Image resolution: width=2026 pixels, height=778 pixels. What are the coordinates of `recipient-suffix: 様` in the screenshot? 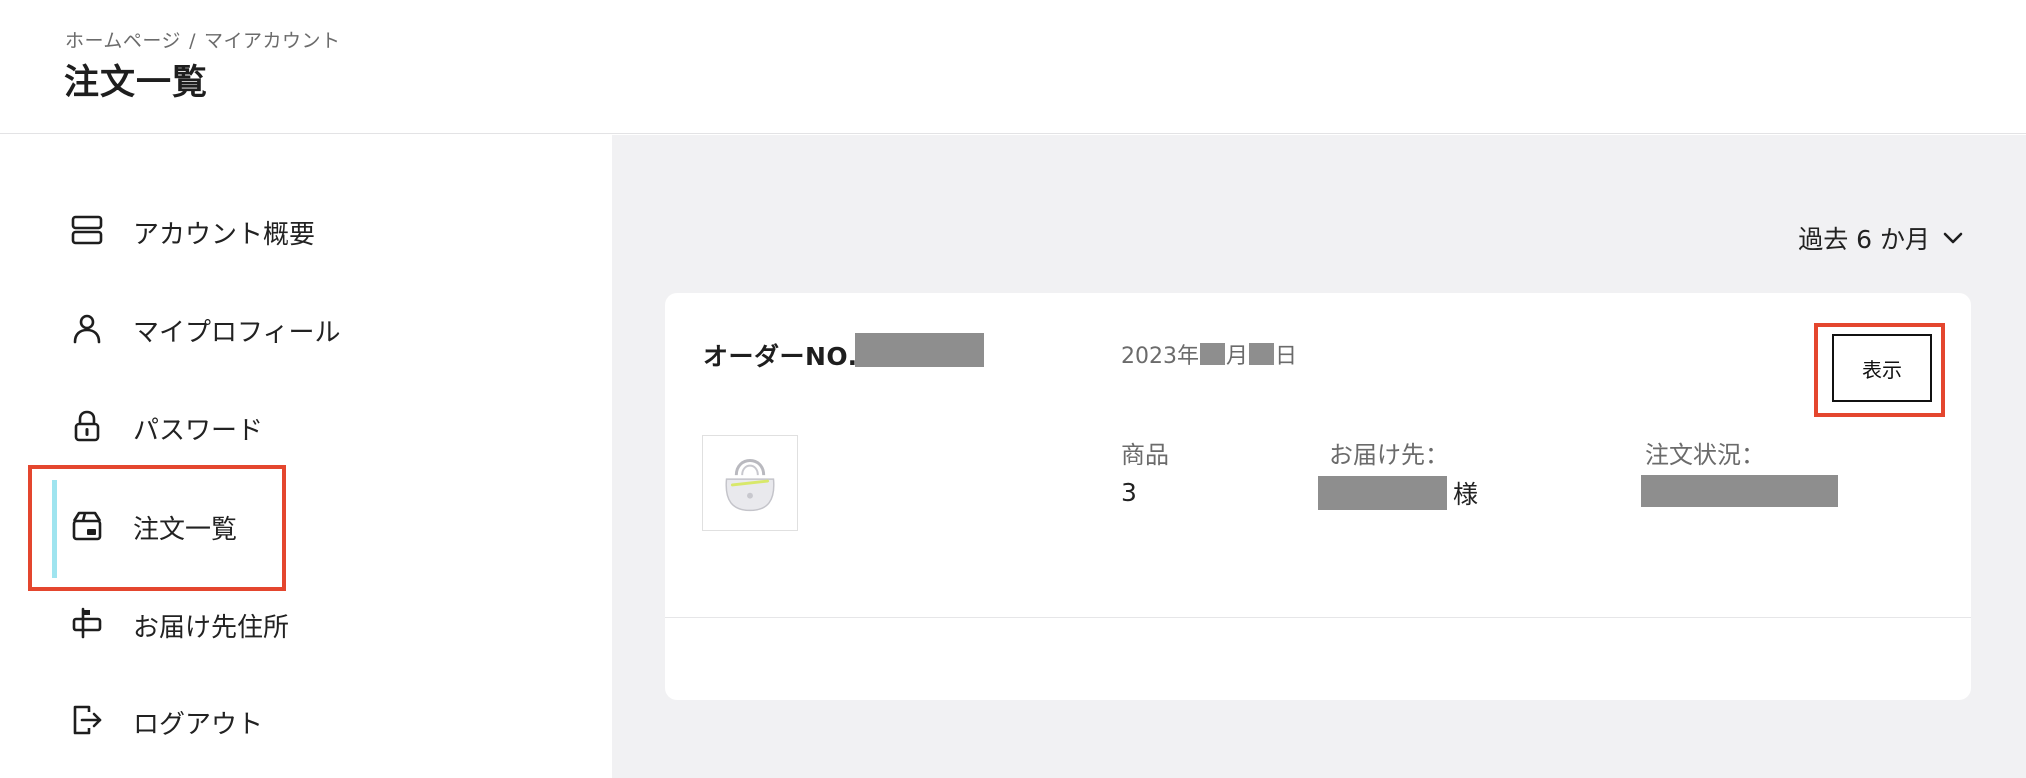 It's located at (1466, 494).